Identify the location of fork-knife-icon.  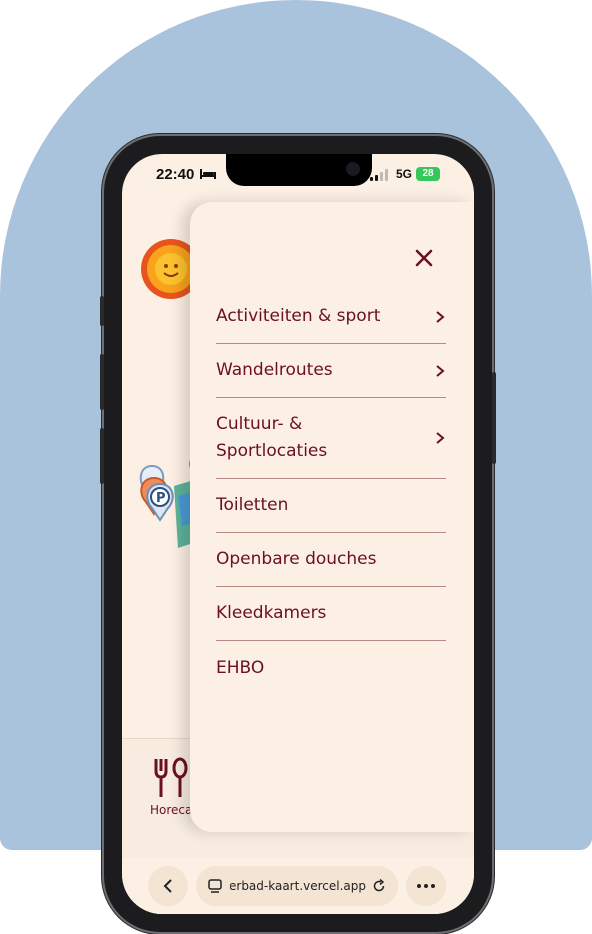
(170, 778).